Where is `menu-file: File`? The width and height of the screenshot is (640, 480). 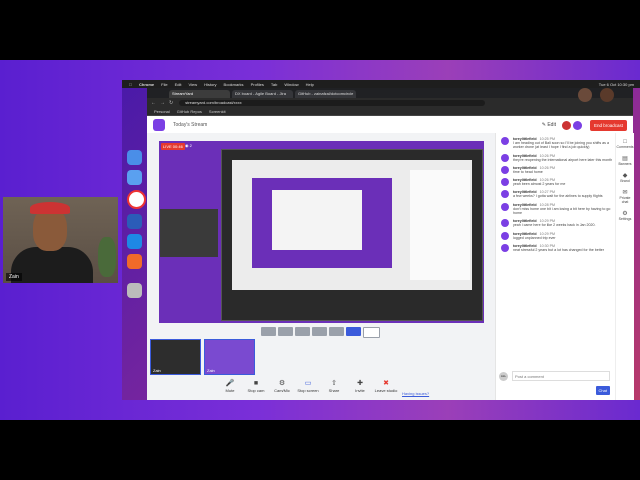 menu-file: File is located at coordinates (164, 84).